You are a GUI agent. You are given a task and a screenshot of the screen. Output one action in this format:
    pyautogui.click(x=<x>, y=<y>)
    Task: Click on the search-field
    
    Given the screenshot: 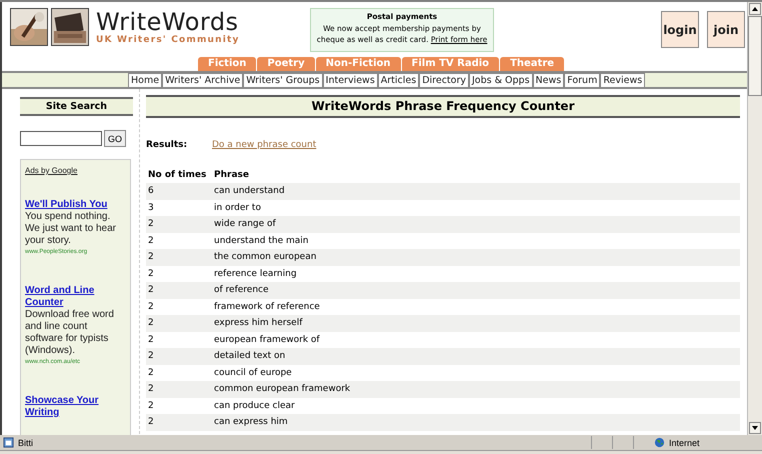 What is the action you would take?
    pyautogui.click(x=61, y=138)
    